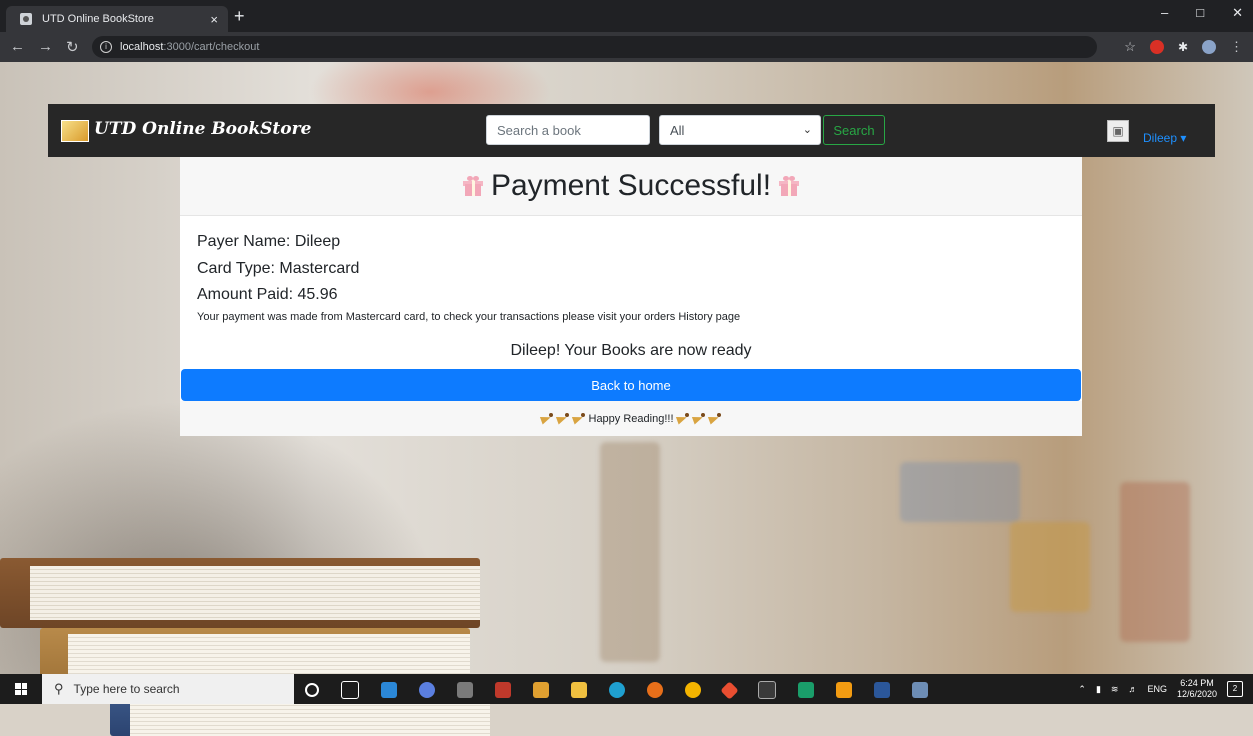 Image resolution: width=1253 pixels, height=736 pixels. I want to click on forward-arrow-icon: →, so click(45, 46).